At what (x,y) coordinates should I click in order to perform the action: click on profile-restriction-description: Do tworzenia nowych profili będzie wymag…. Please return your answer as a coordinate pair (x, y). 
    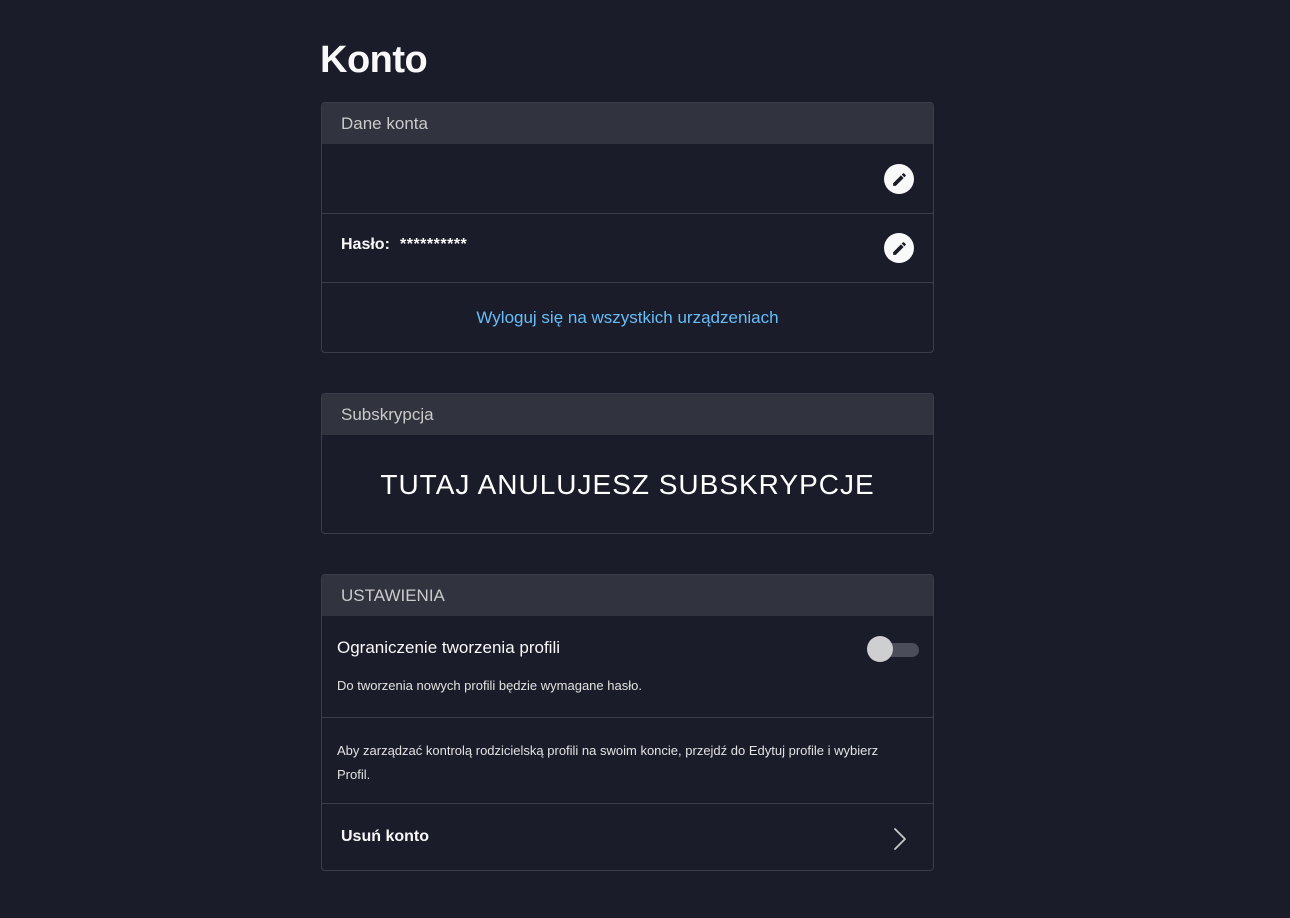
    Looking at the image, I should click on (489, 685).